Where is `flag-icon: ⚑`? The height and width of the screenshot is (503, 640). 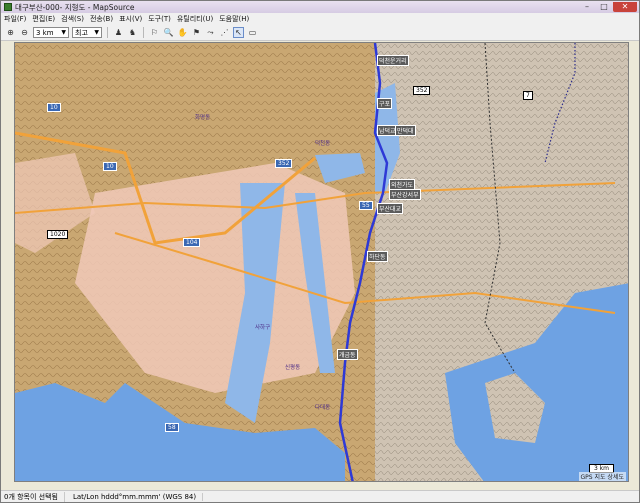
flag-icon: ⚑ is located at coordinates (196, 32).